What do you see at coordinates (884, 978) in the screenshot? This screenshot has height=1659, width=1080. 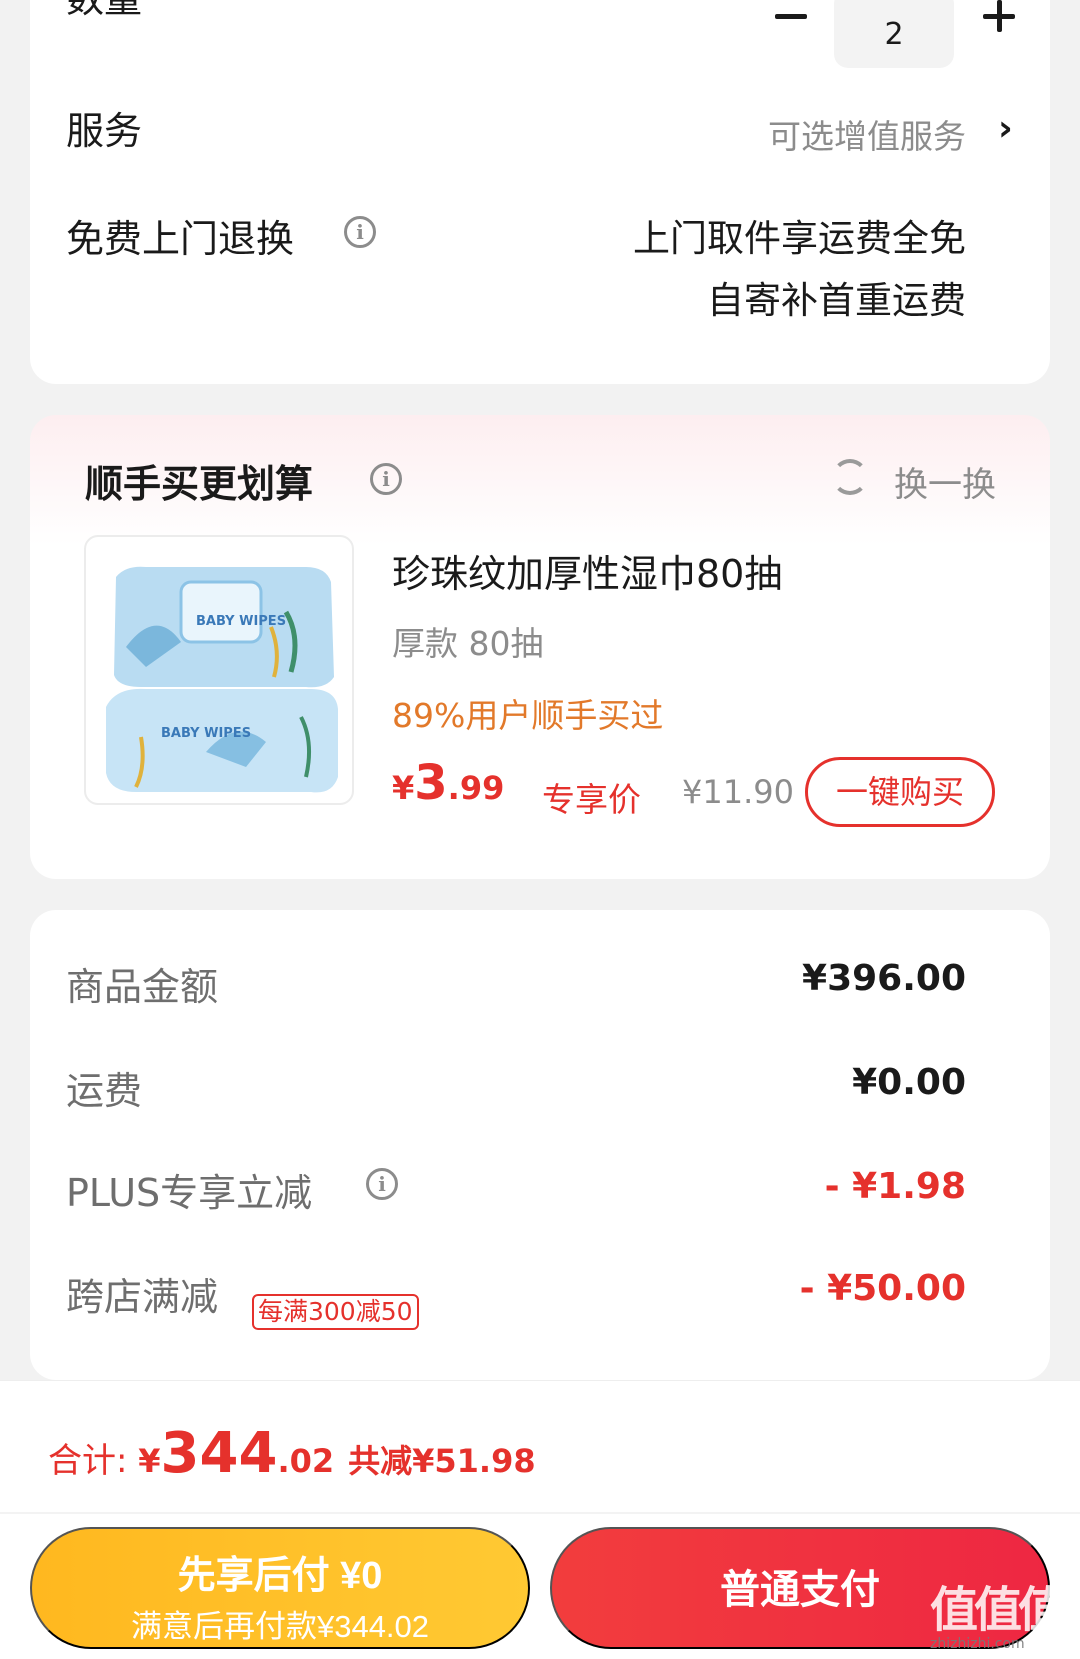 I see `goods-amount-value: ¥396.00` at bounding box center [884, 978].